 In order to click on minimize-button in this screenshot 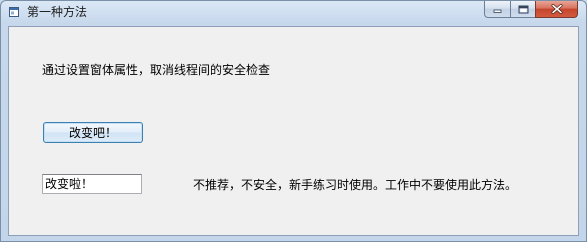, I will do `click(497, 9)`.